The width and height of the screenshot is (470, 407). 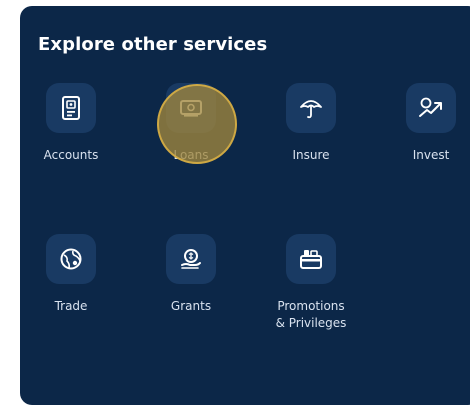 I want to click on cash-note-icon, so click(x=191, y=108).